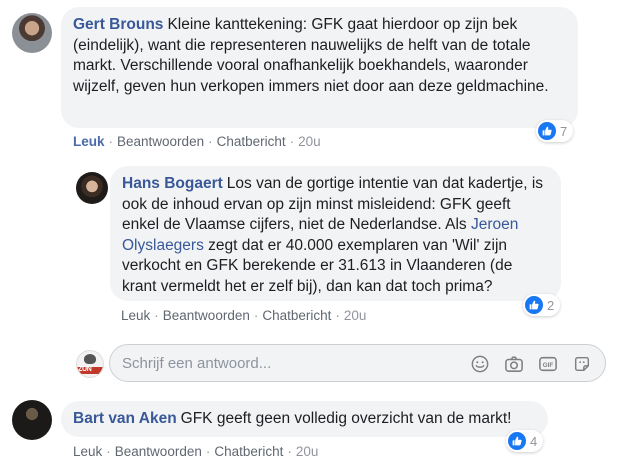  I want to click on gif-icon: GIF, so click(548, 364).